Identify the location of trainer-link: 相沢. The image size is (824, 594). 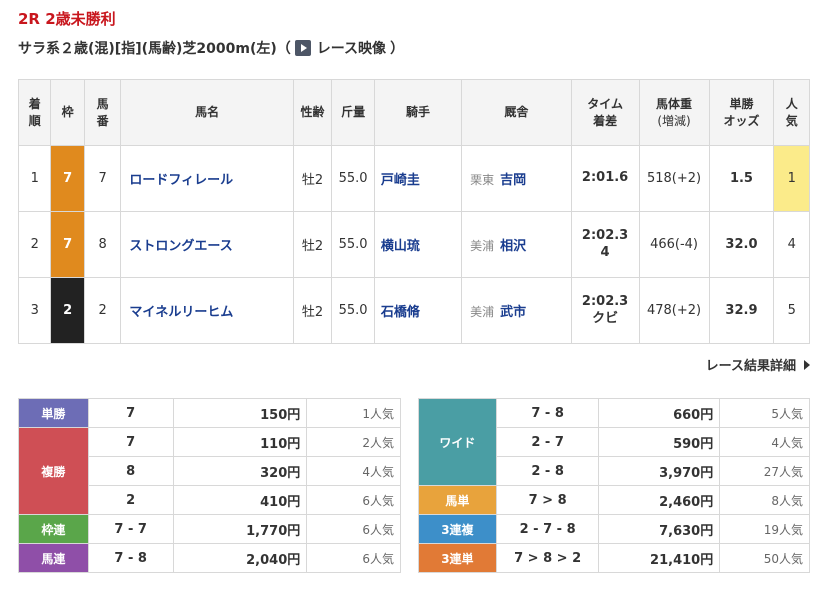
(513, 246).